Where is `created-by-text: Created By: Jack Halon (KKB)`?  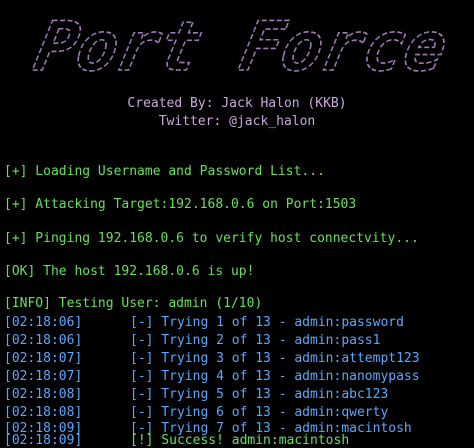
created-by-text: Created By: Jack Halon (KKB) is located at coordinates (237, 103).